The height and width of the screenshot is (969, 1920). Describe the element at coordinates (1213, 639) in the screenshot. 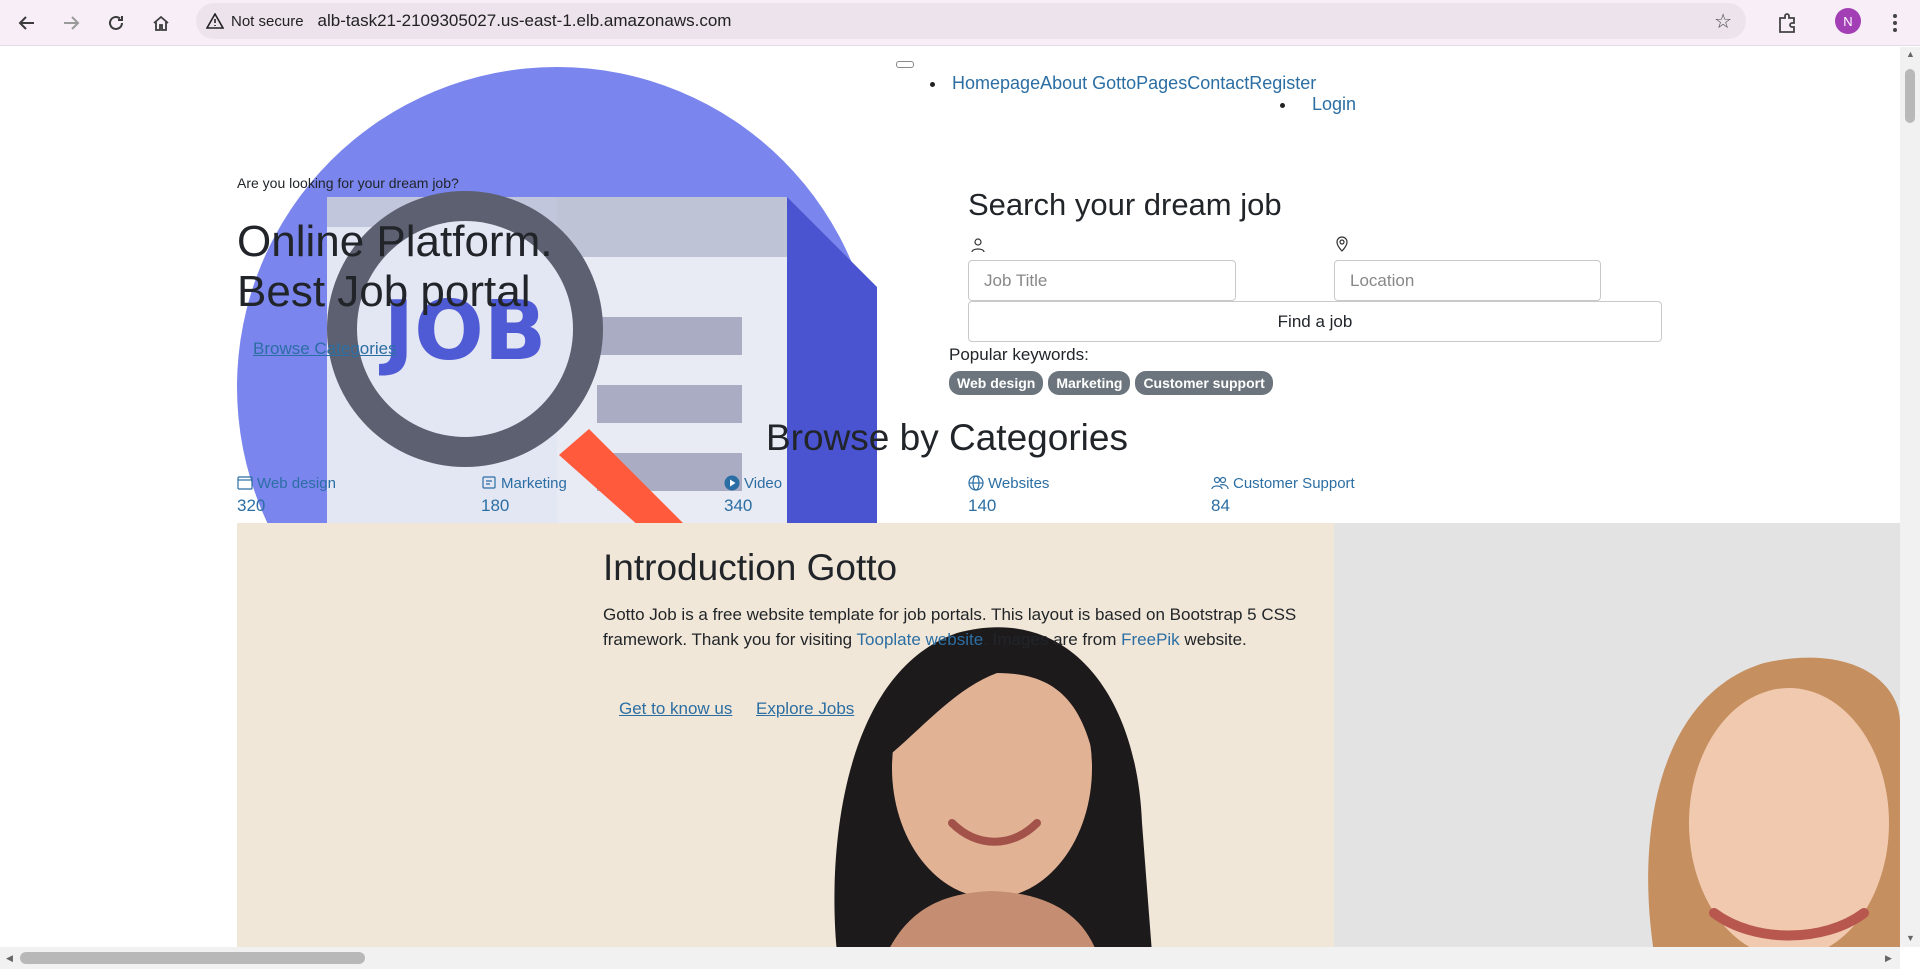

I see `intro-text-part: website.` at that location.